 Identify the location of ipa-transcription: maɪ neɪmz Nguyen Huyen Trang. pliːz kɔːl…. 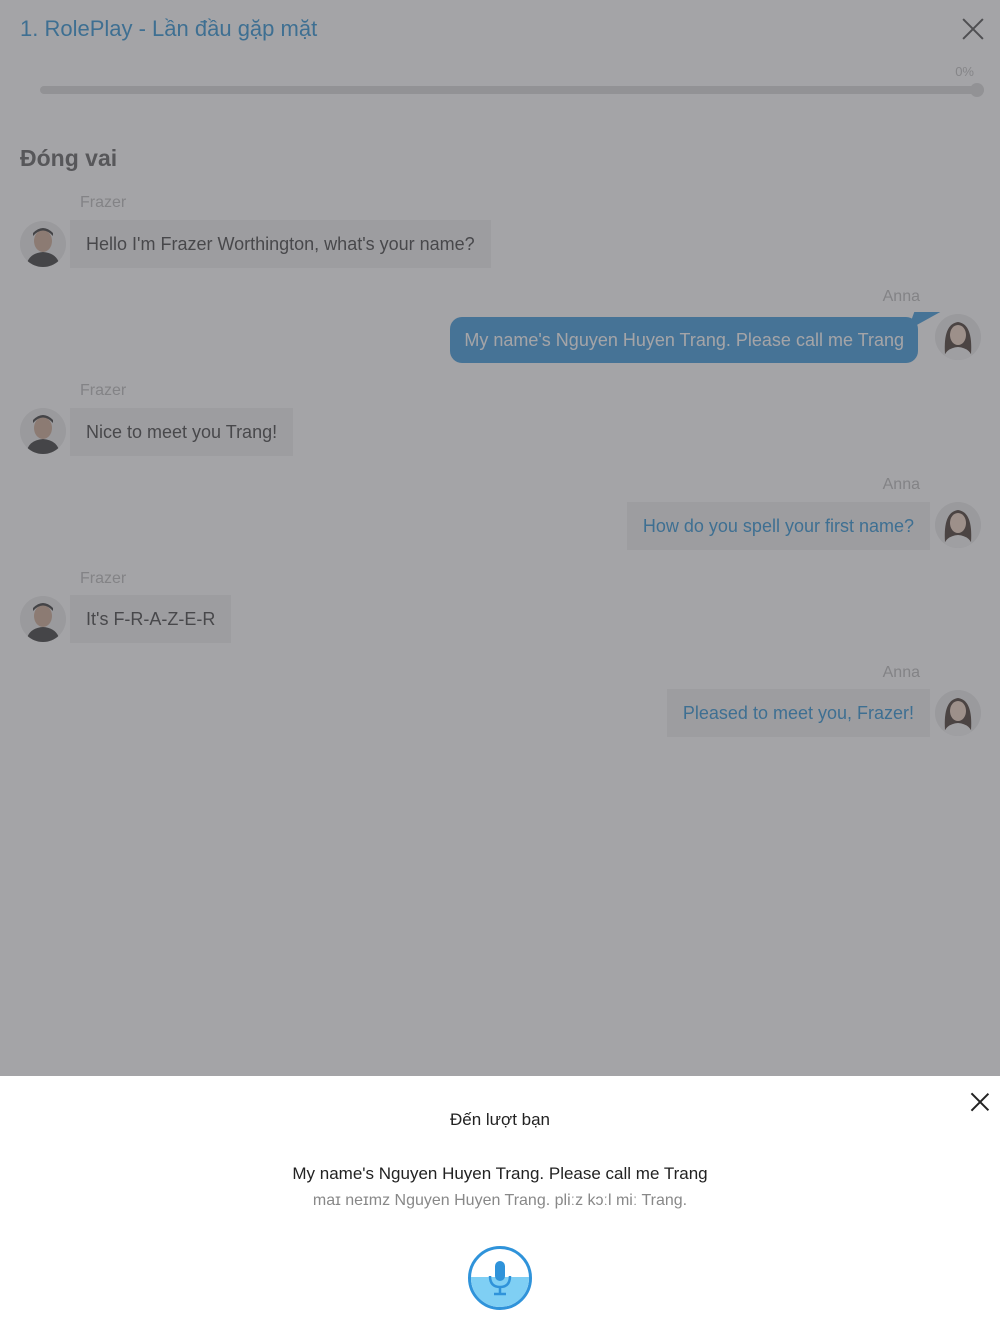
(500, 1200).